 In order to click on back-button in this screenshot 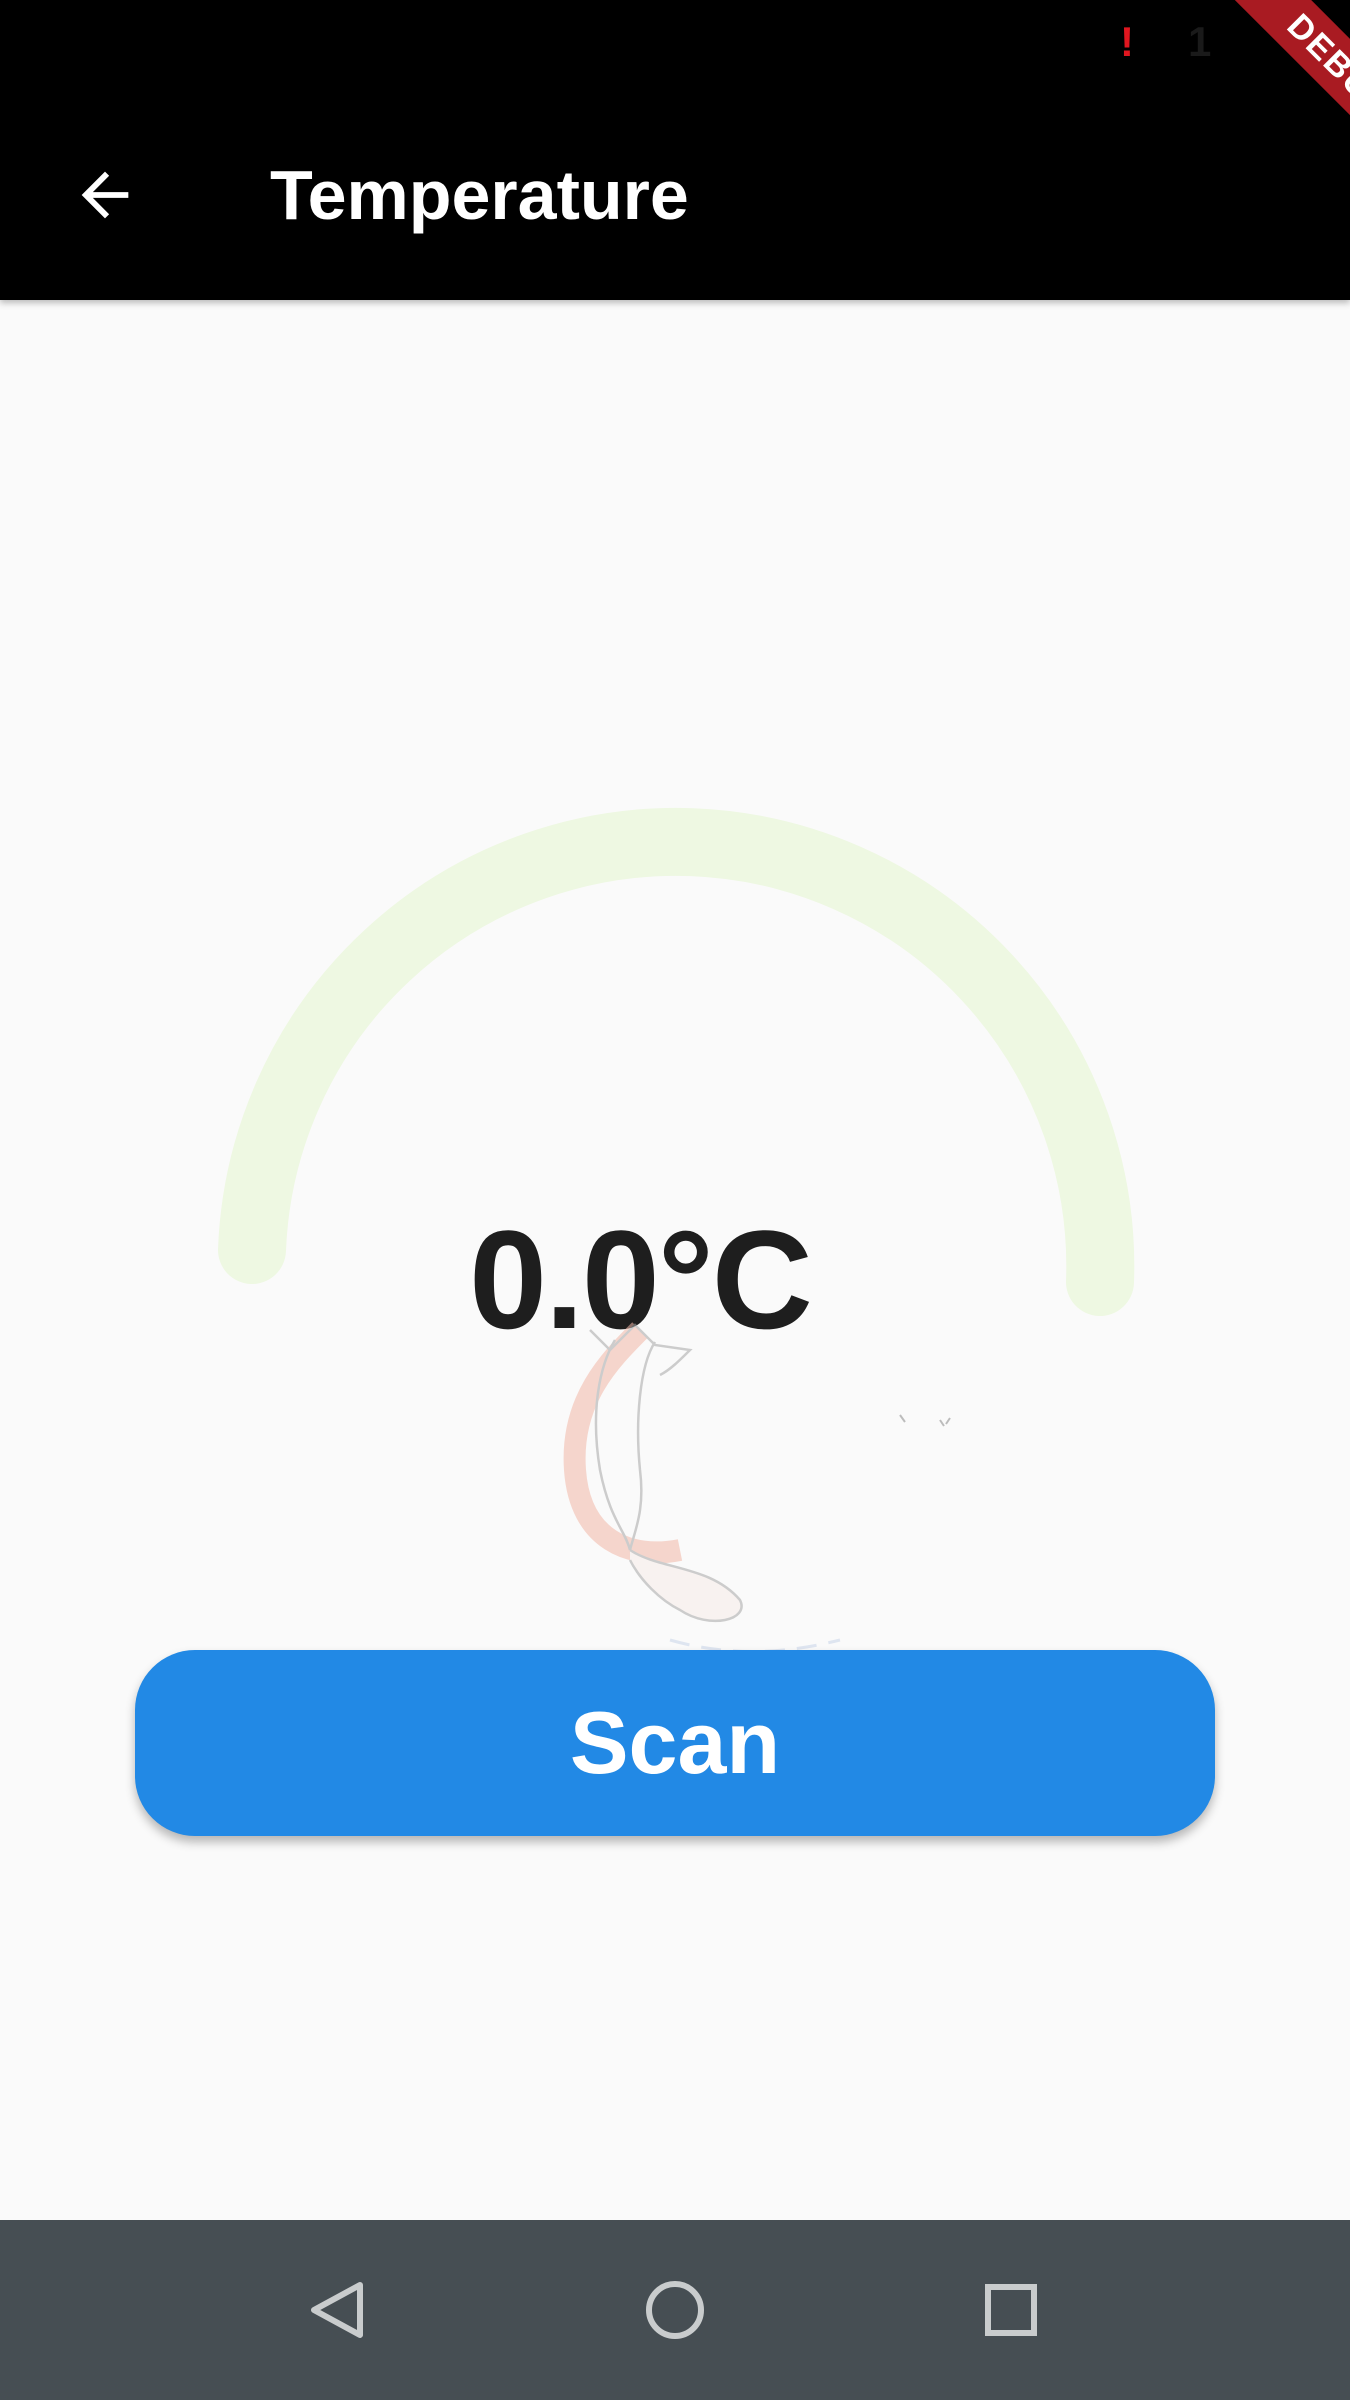, I will do `click(105, 195)`.